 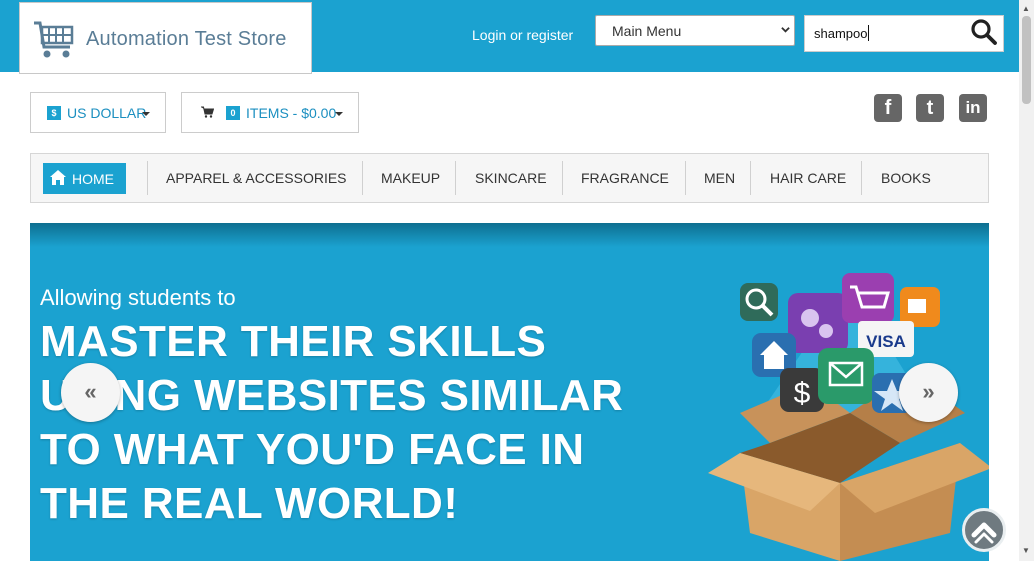 I want to click on main-menu-select: Main Menu, so click(x=695, y=30).